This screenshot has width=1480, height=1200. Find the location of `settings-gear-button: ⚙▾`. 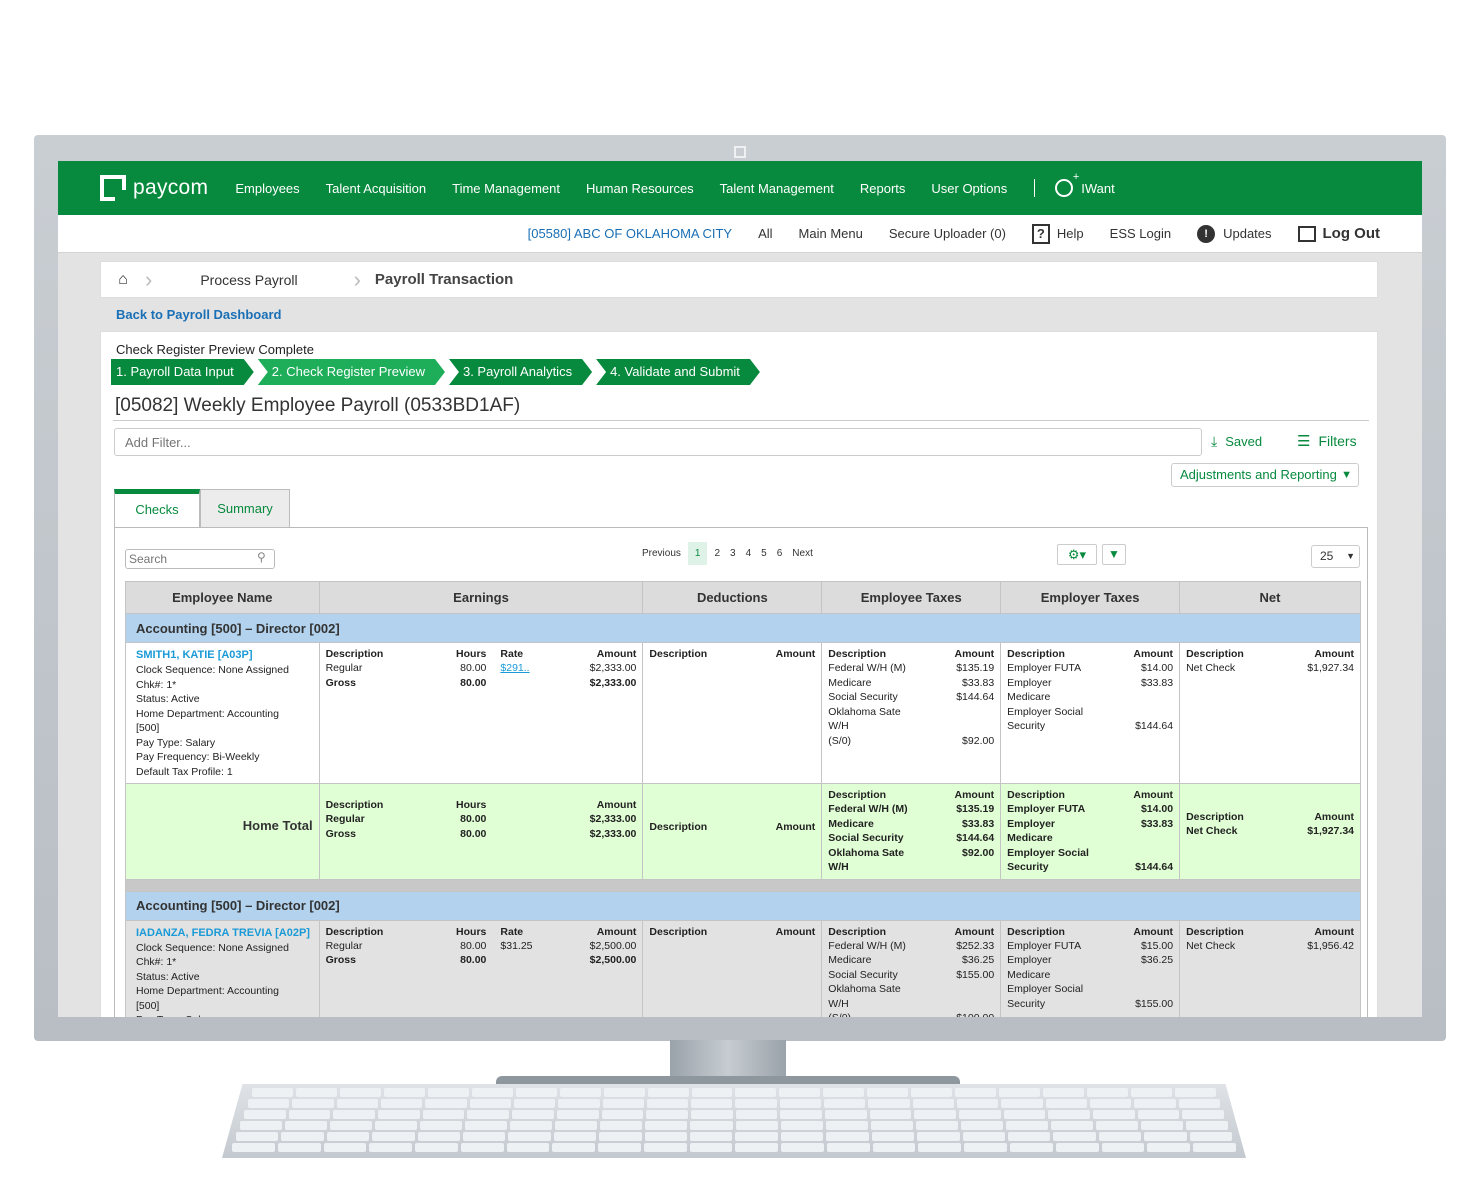

settings-gear-button: ⚙▾ is located at coordinates (1077, 554).